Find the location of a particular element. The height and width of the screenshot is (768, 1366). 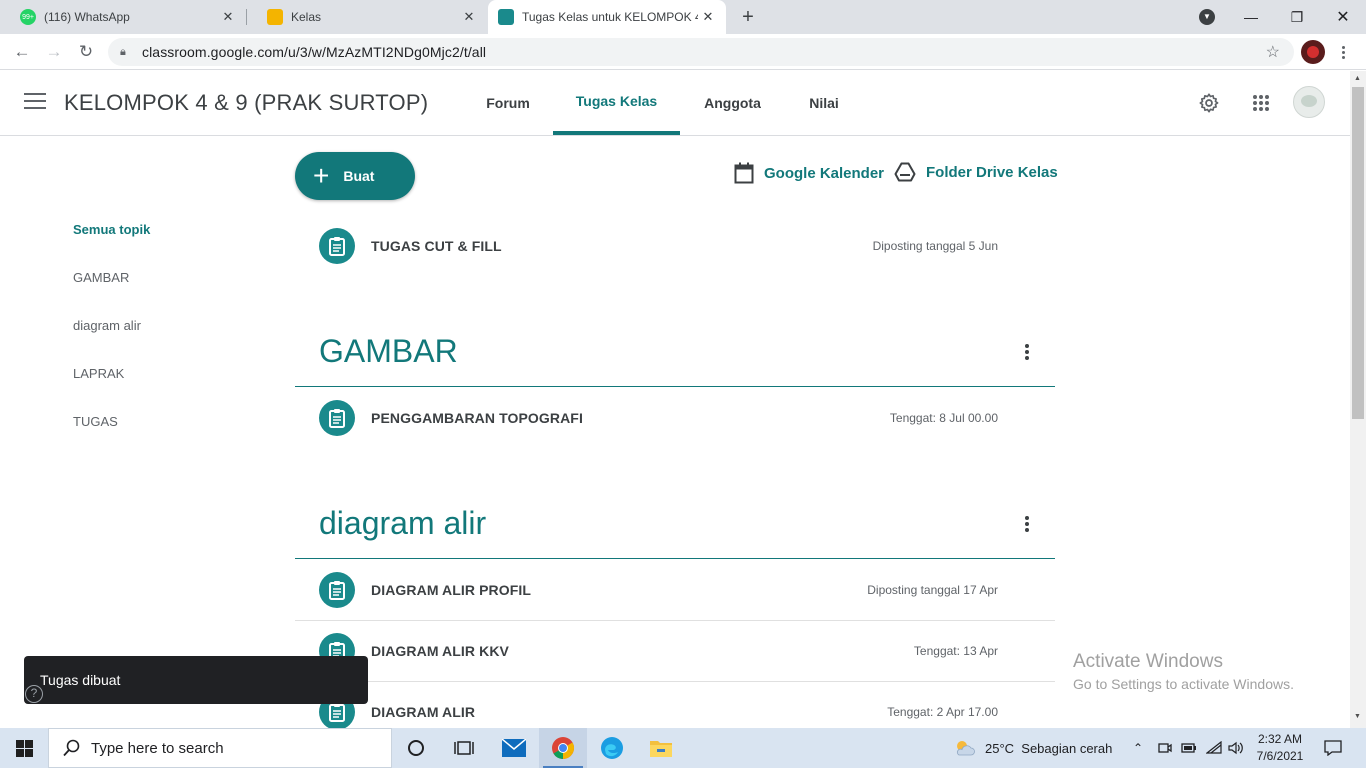

help-icon: ? is located at coordinates (34, 694).